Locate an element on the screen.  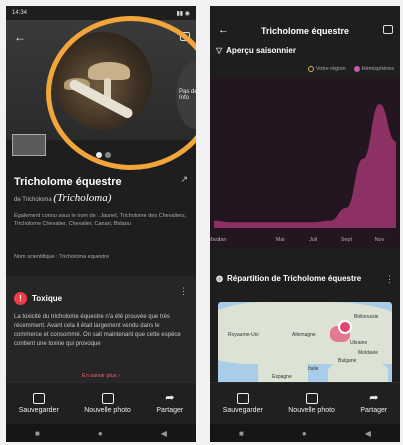
chart-legend: Votre région Hémisphères is located at coordinates (350, 69).